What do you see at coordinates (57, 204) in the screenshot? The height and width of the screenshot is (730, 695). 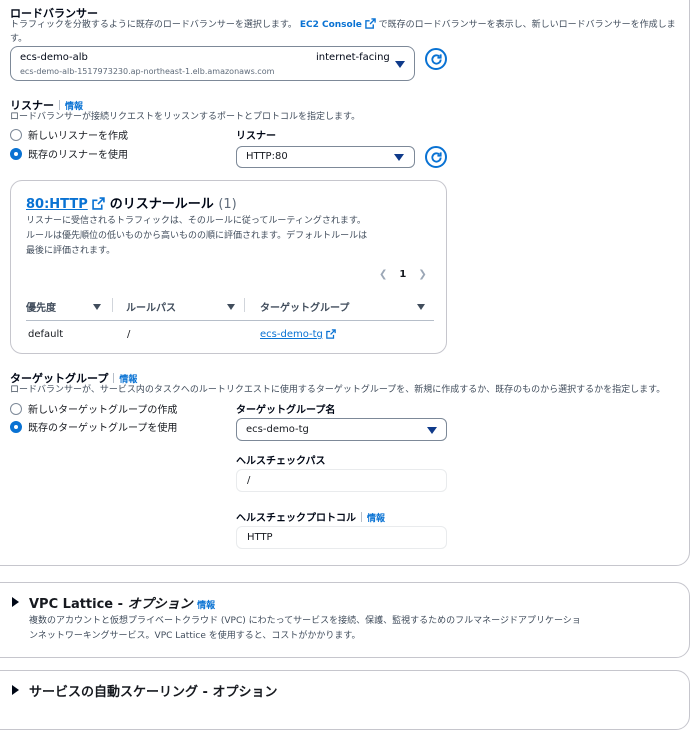 I see `rules-listener-link: 80:HTTP` at bounding box center [57, 204].